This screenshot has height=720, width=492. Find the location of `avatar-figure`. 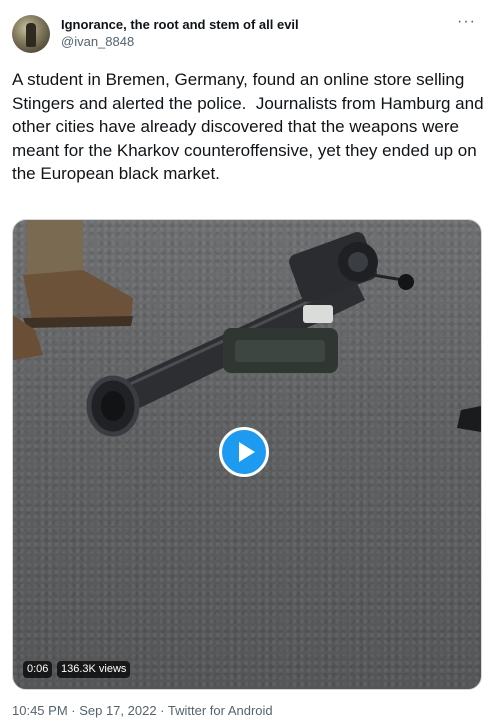

avatar-figure is located at coordinates (31, 35).